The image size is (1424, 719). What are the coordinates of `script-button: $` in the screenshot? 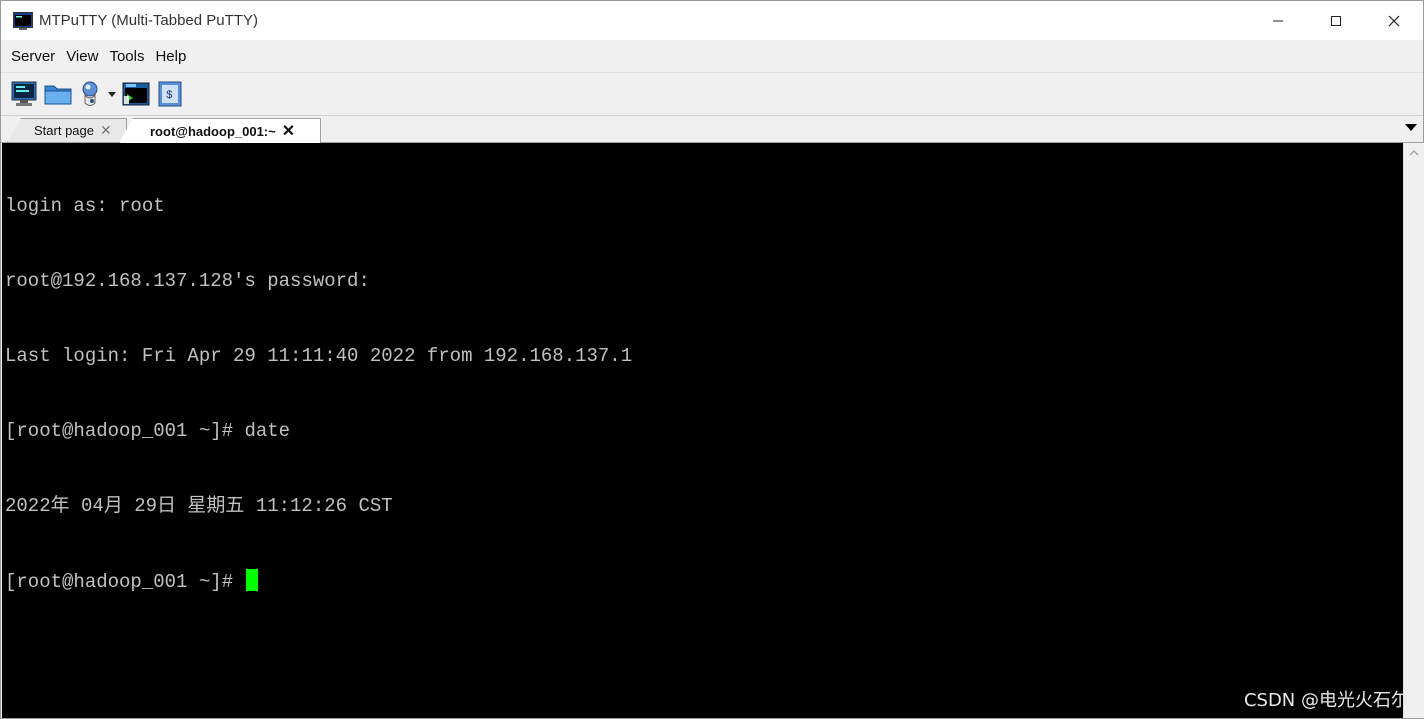 It's located at (170, 94).